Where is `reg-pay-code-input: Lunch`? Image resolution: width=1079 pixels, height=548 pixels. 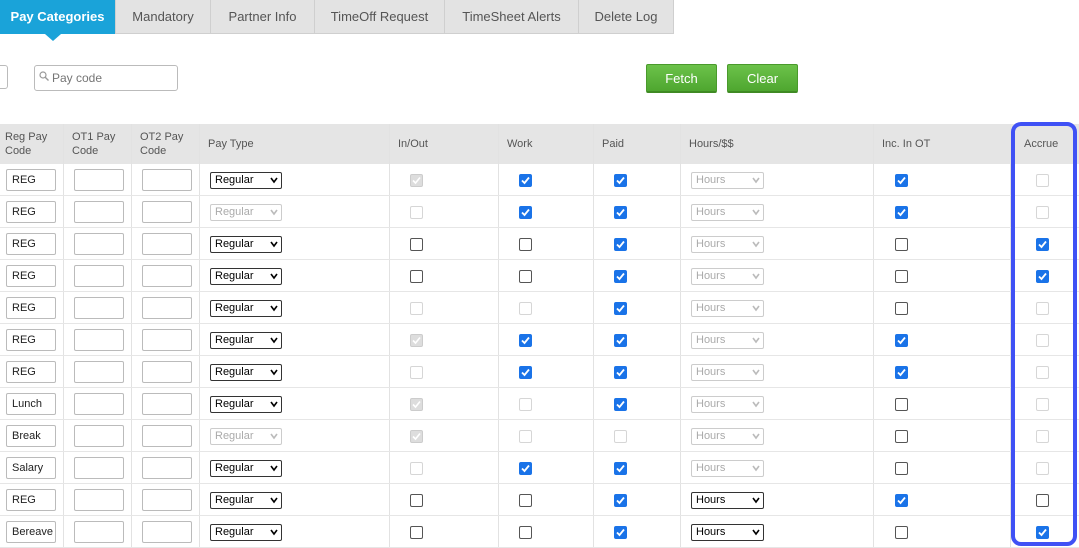
reg-pay-code-input: Lunch is located at coordinates (31, 404).